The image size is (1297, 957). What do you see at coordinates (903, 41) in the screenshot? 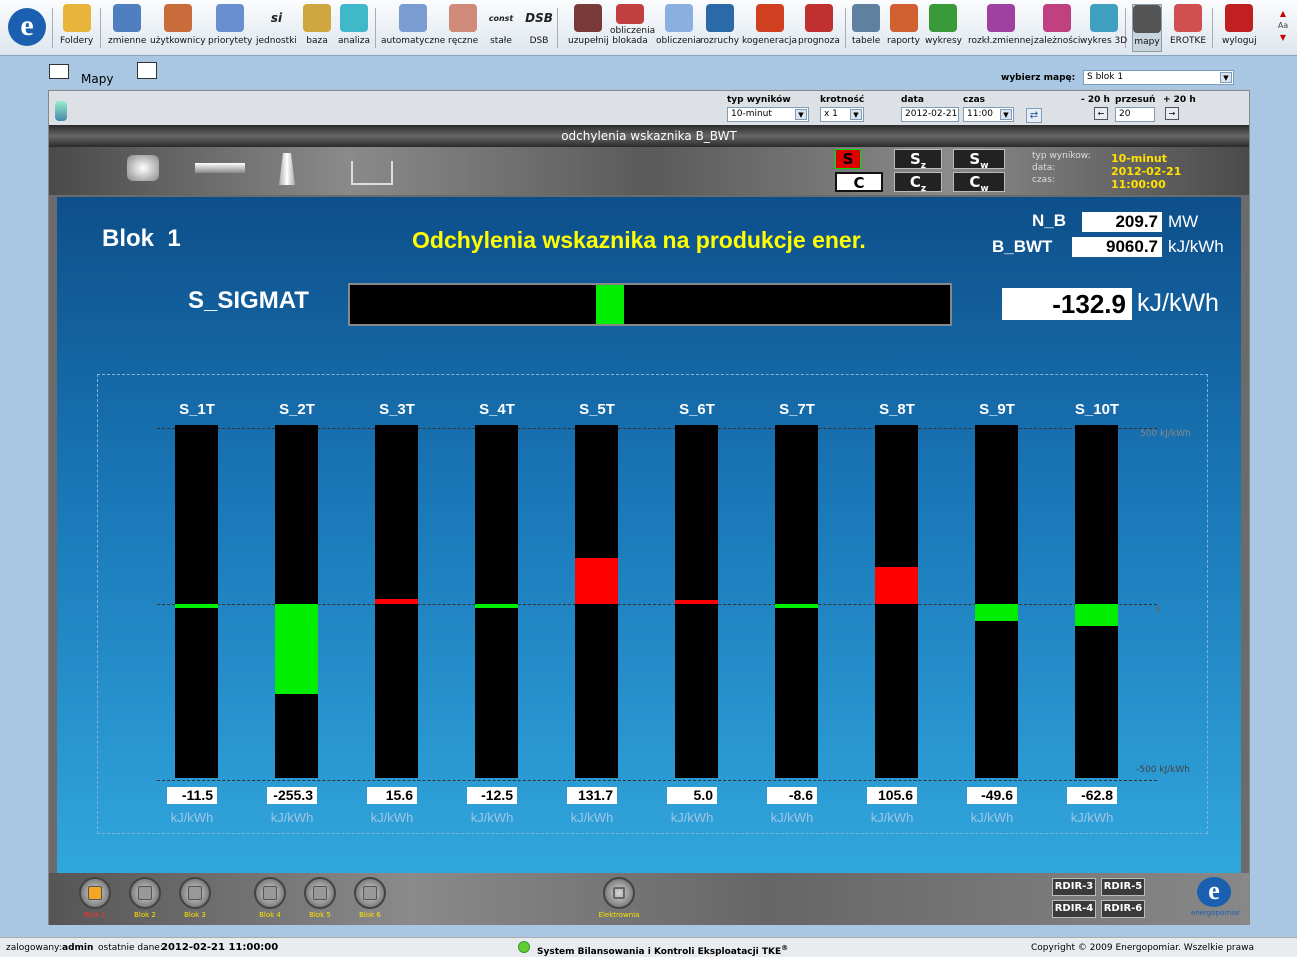
I see `toolbar-label: raporty` at bounding box center [903, 41].